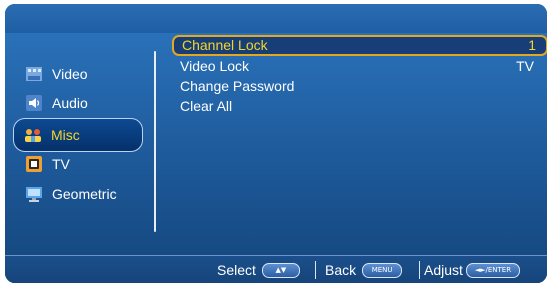 Image resolution: width=553 pixels, height=290 pixels. What do you see at coordinates (443, 270) in the screenshot?
I see `hint-adjust-label: Adjust` at bounding box center [443, 270].